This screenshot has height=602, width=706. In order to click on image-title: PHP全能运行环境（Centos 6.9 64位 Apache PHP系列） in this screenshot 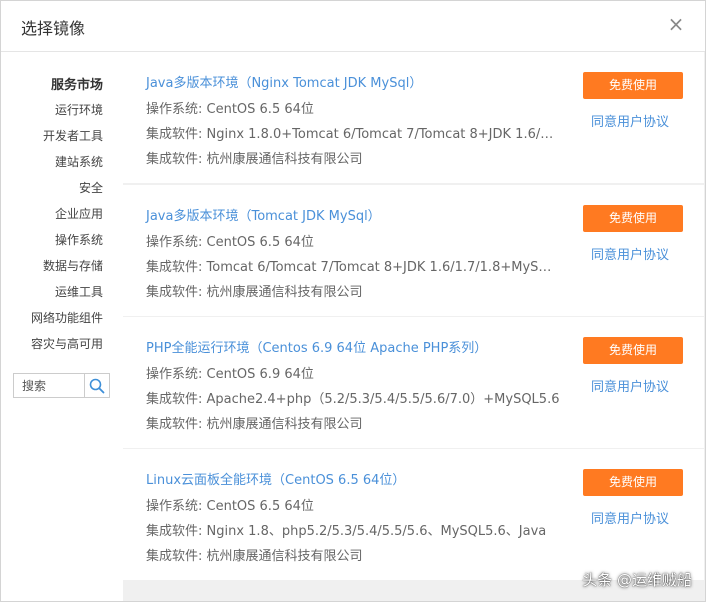, I will do `click(316, 346)`.